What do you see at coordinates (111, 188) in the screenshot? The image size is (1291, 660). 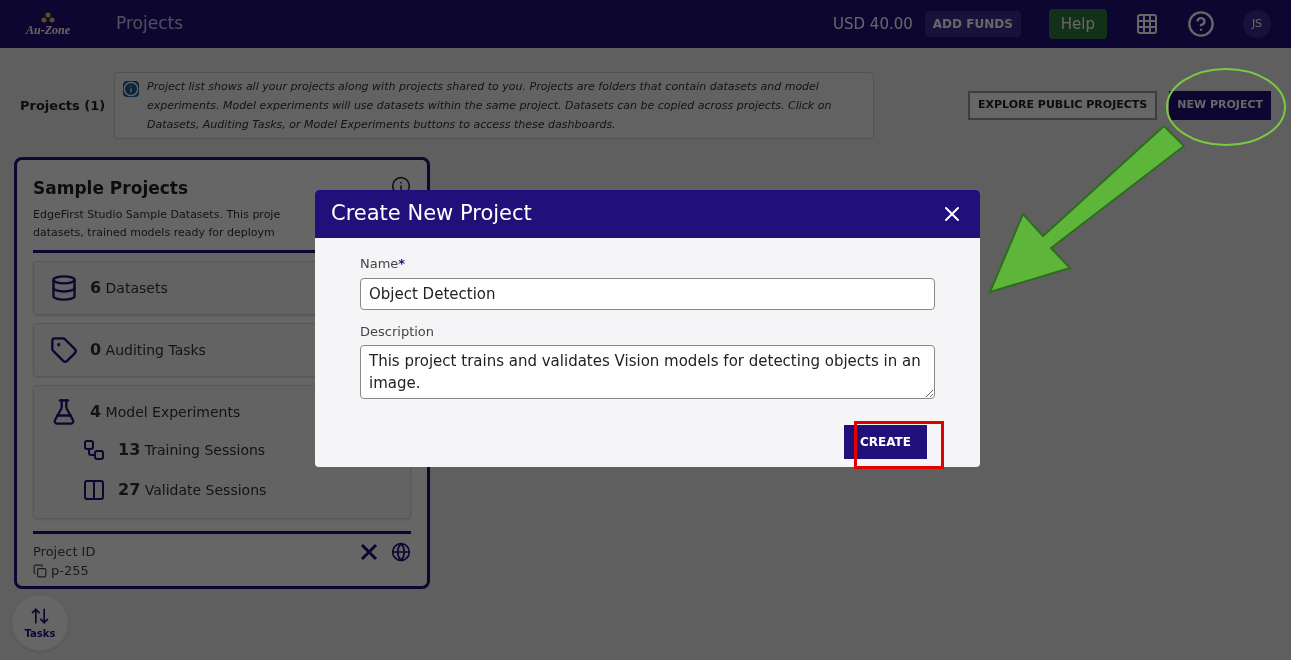 I see `card-title: Sample Projects` at bounding box center [111, 188].